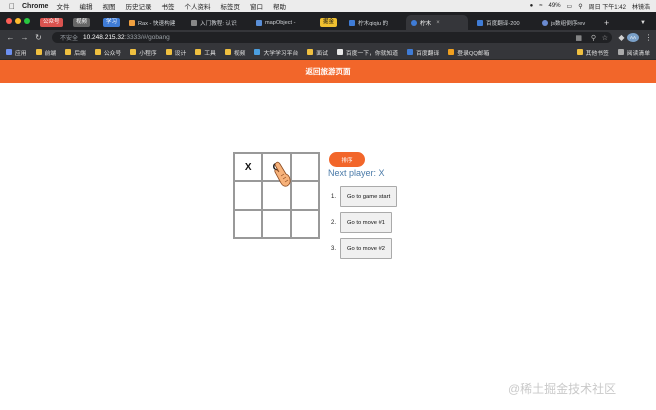 This screenshot has width=656, height=410. Describe the element at coordinates (281, 53) in the screenshot. I see `bookmark-label: 大学学习平台` at that location.